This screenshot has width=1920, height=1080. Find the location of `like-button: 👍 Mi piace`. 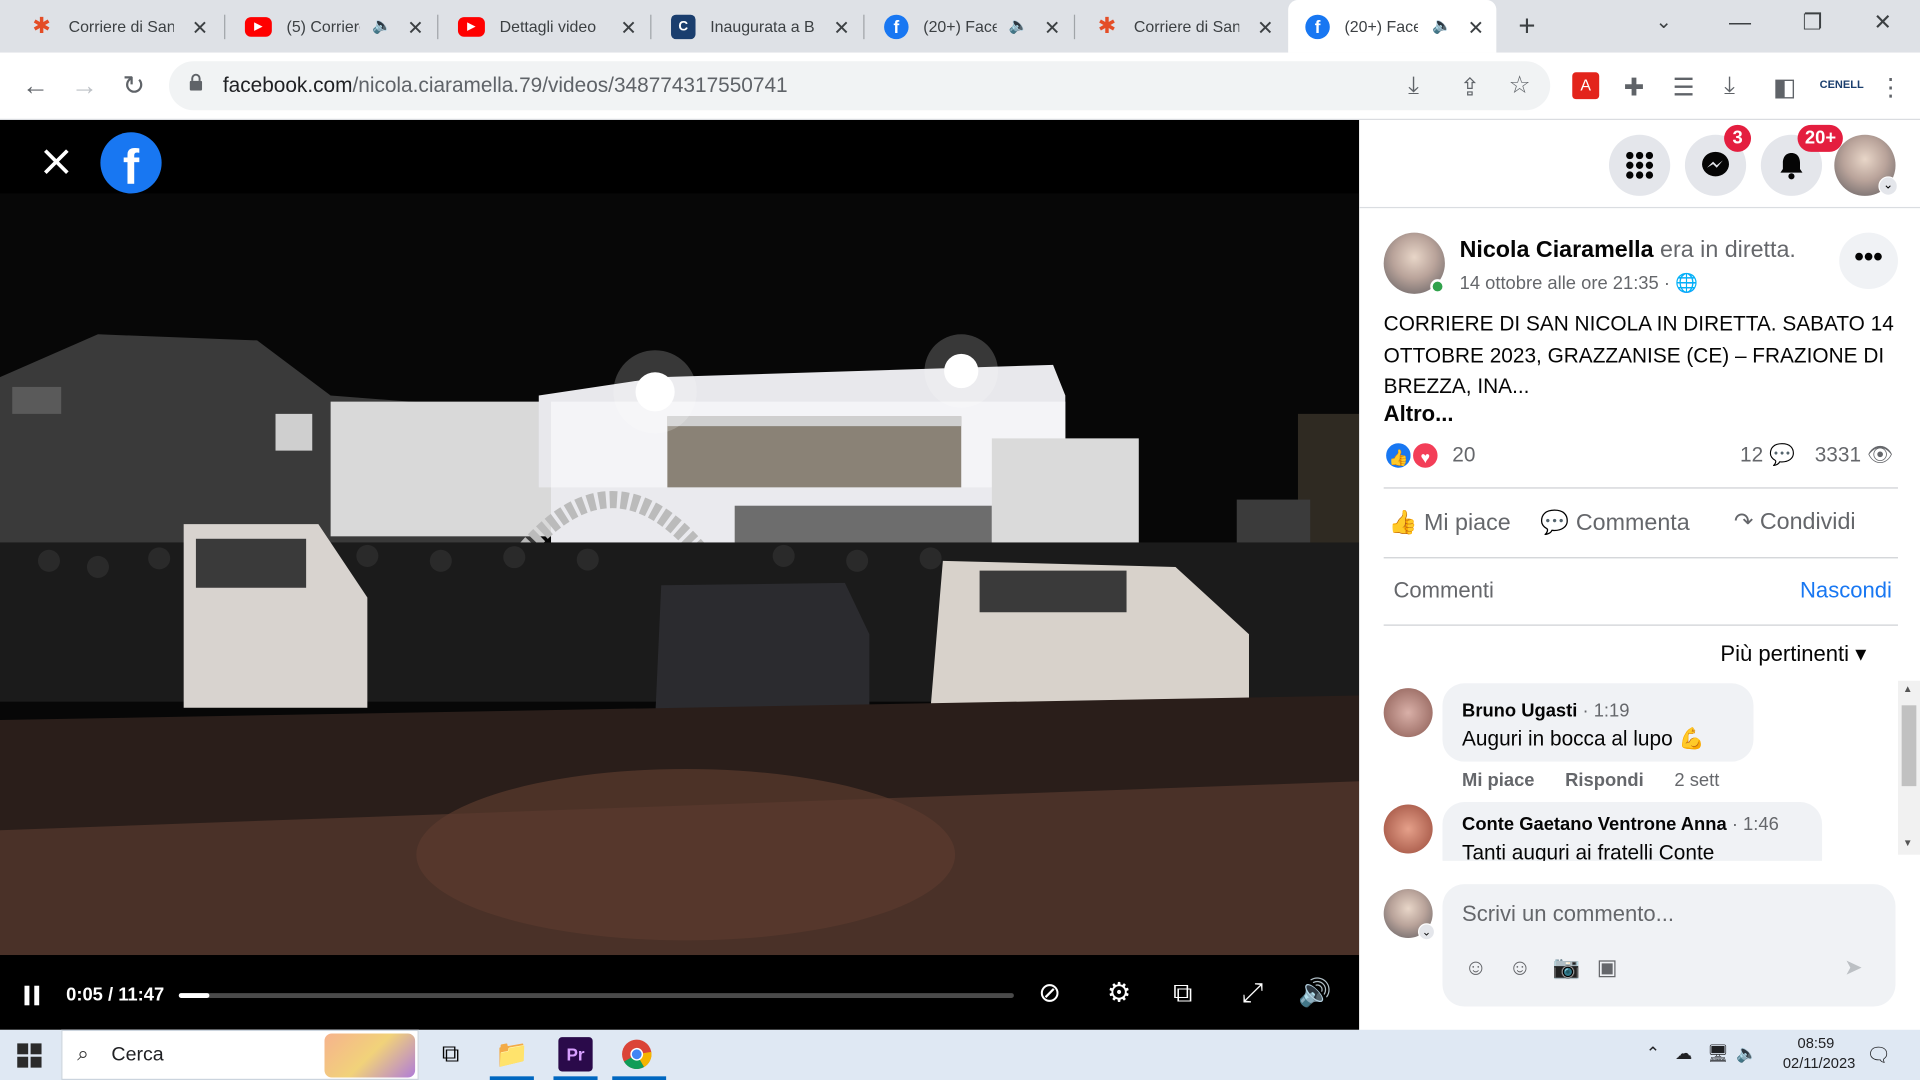

like-button: 👍 Mi piace is located at coordinates (1450, 522).